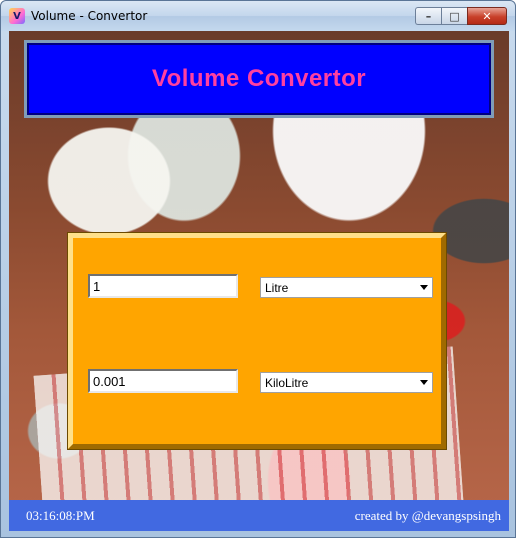  I want to click on maximize-icon: □, so click(454, 16).